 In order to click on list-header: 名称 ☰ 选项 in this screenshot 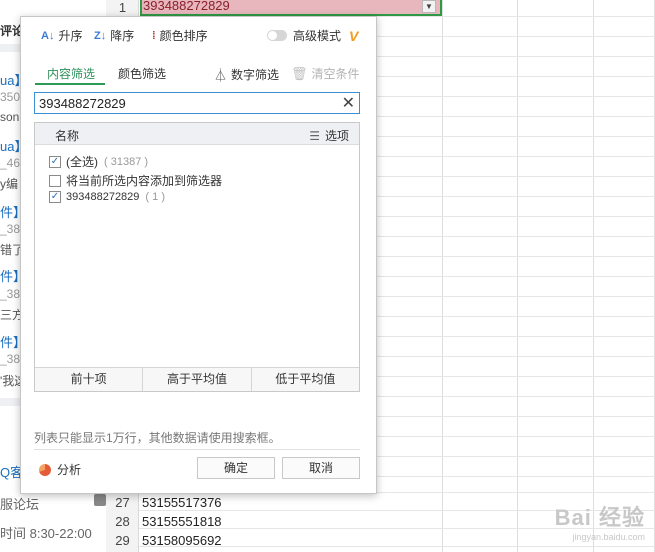, I will do `click(197, 134)`.